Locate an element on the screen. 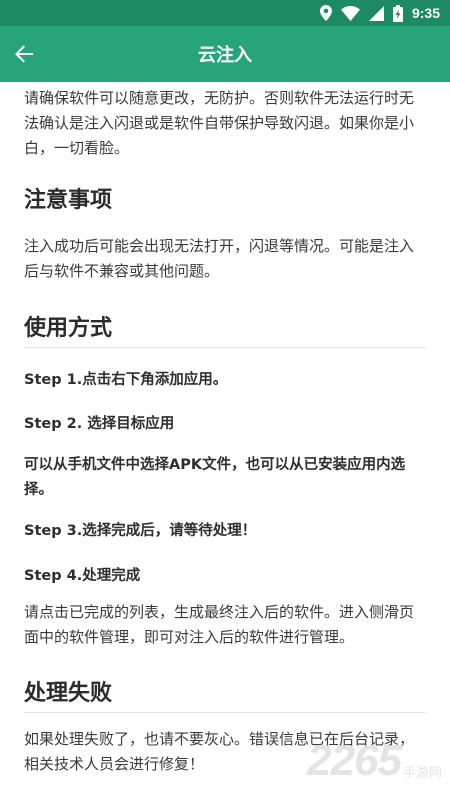 The image size is (450, 799). notes-paragraph: 注入成功后可能会出现无法打开，闪退等情况。可能是注入后与软件不兼容或其他问题。 is located at coordinates (219, 258).